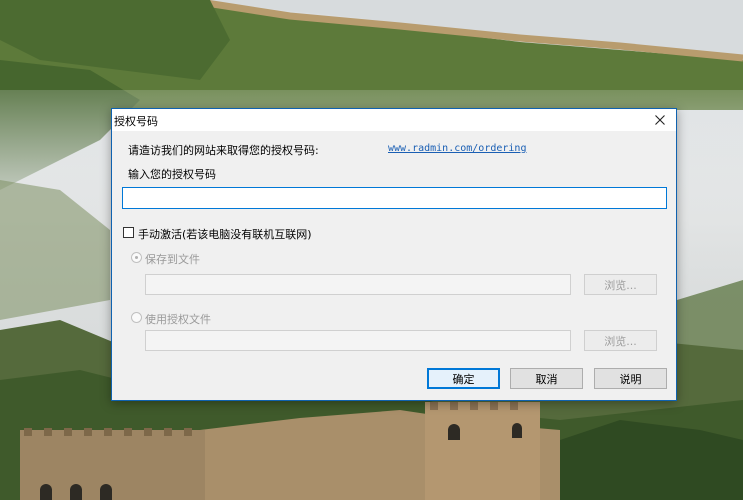 The height and width of the screenshot is (500, 743). Describe the element at coordinates (178, 319) in the screenshot. I see `use-license-file-label: 使用授权文件` at that location.